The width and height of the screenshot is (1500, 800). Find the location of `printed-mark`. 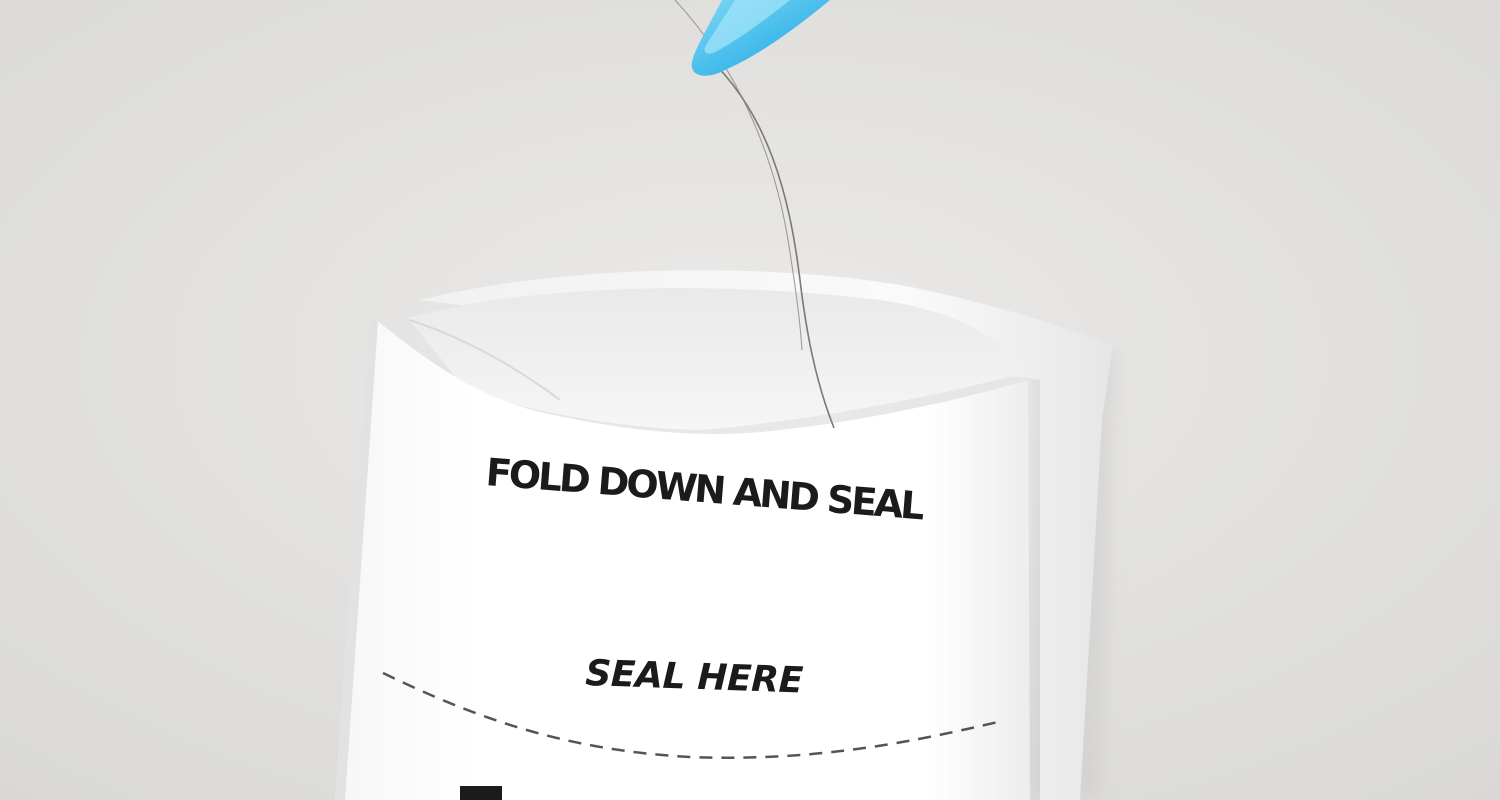

printed-mark is located at coordinates (481, 793).